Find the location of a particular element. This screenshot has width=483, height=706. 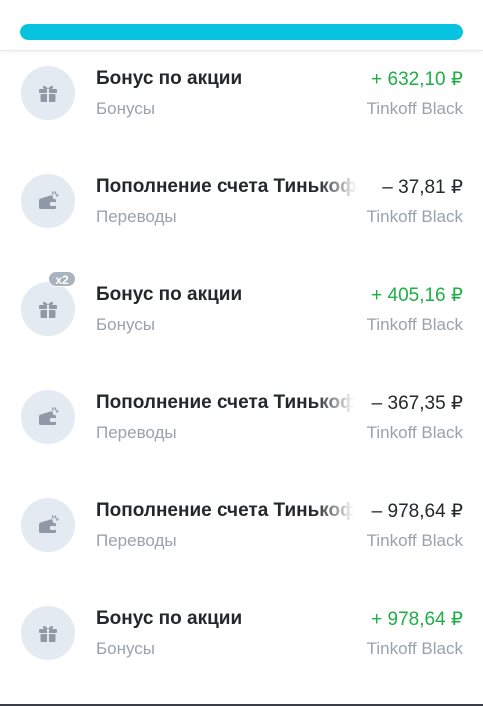

count-badge: x2 is located at coordinates (62, 279).